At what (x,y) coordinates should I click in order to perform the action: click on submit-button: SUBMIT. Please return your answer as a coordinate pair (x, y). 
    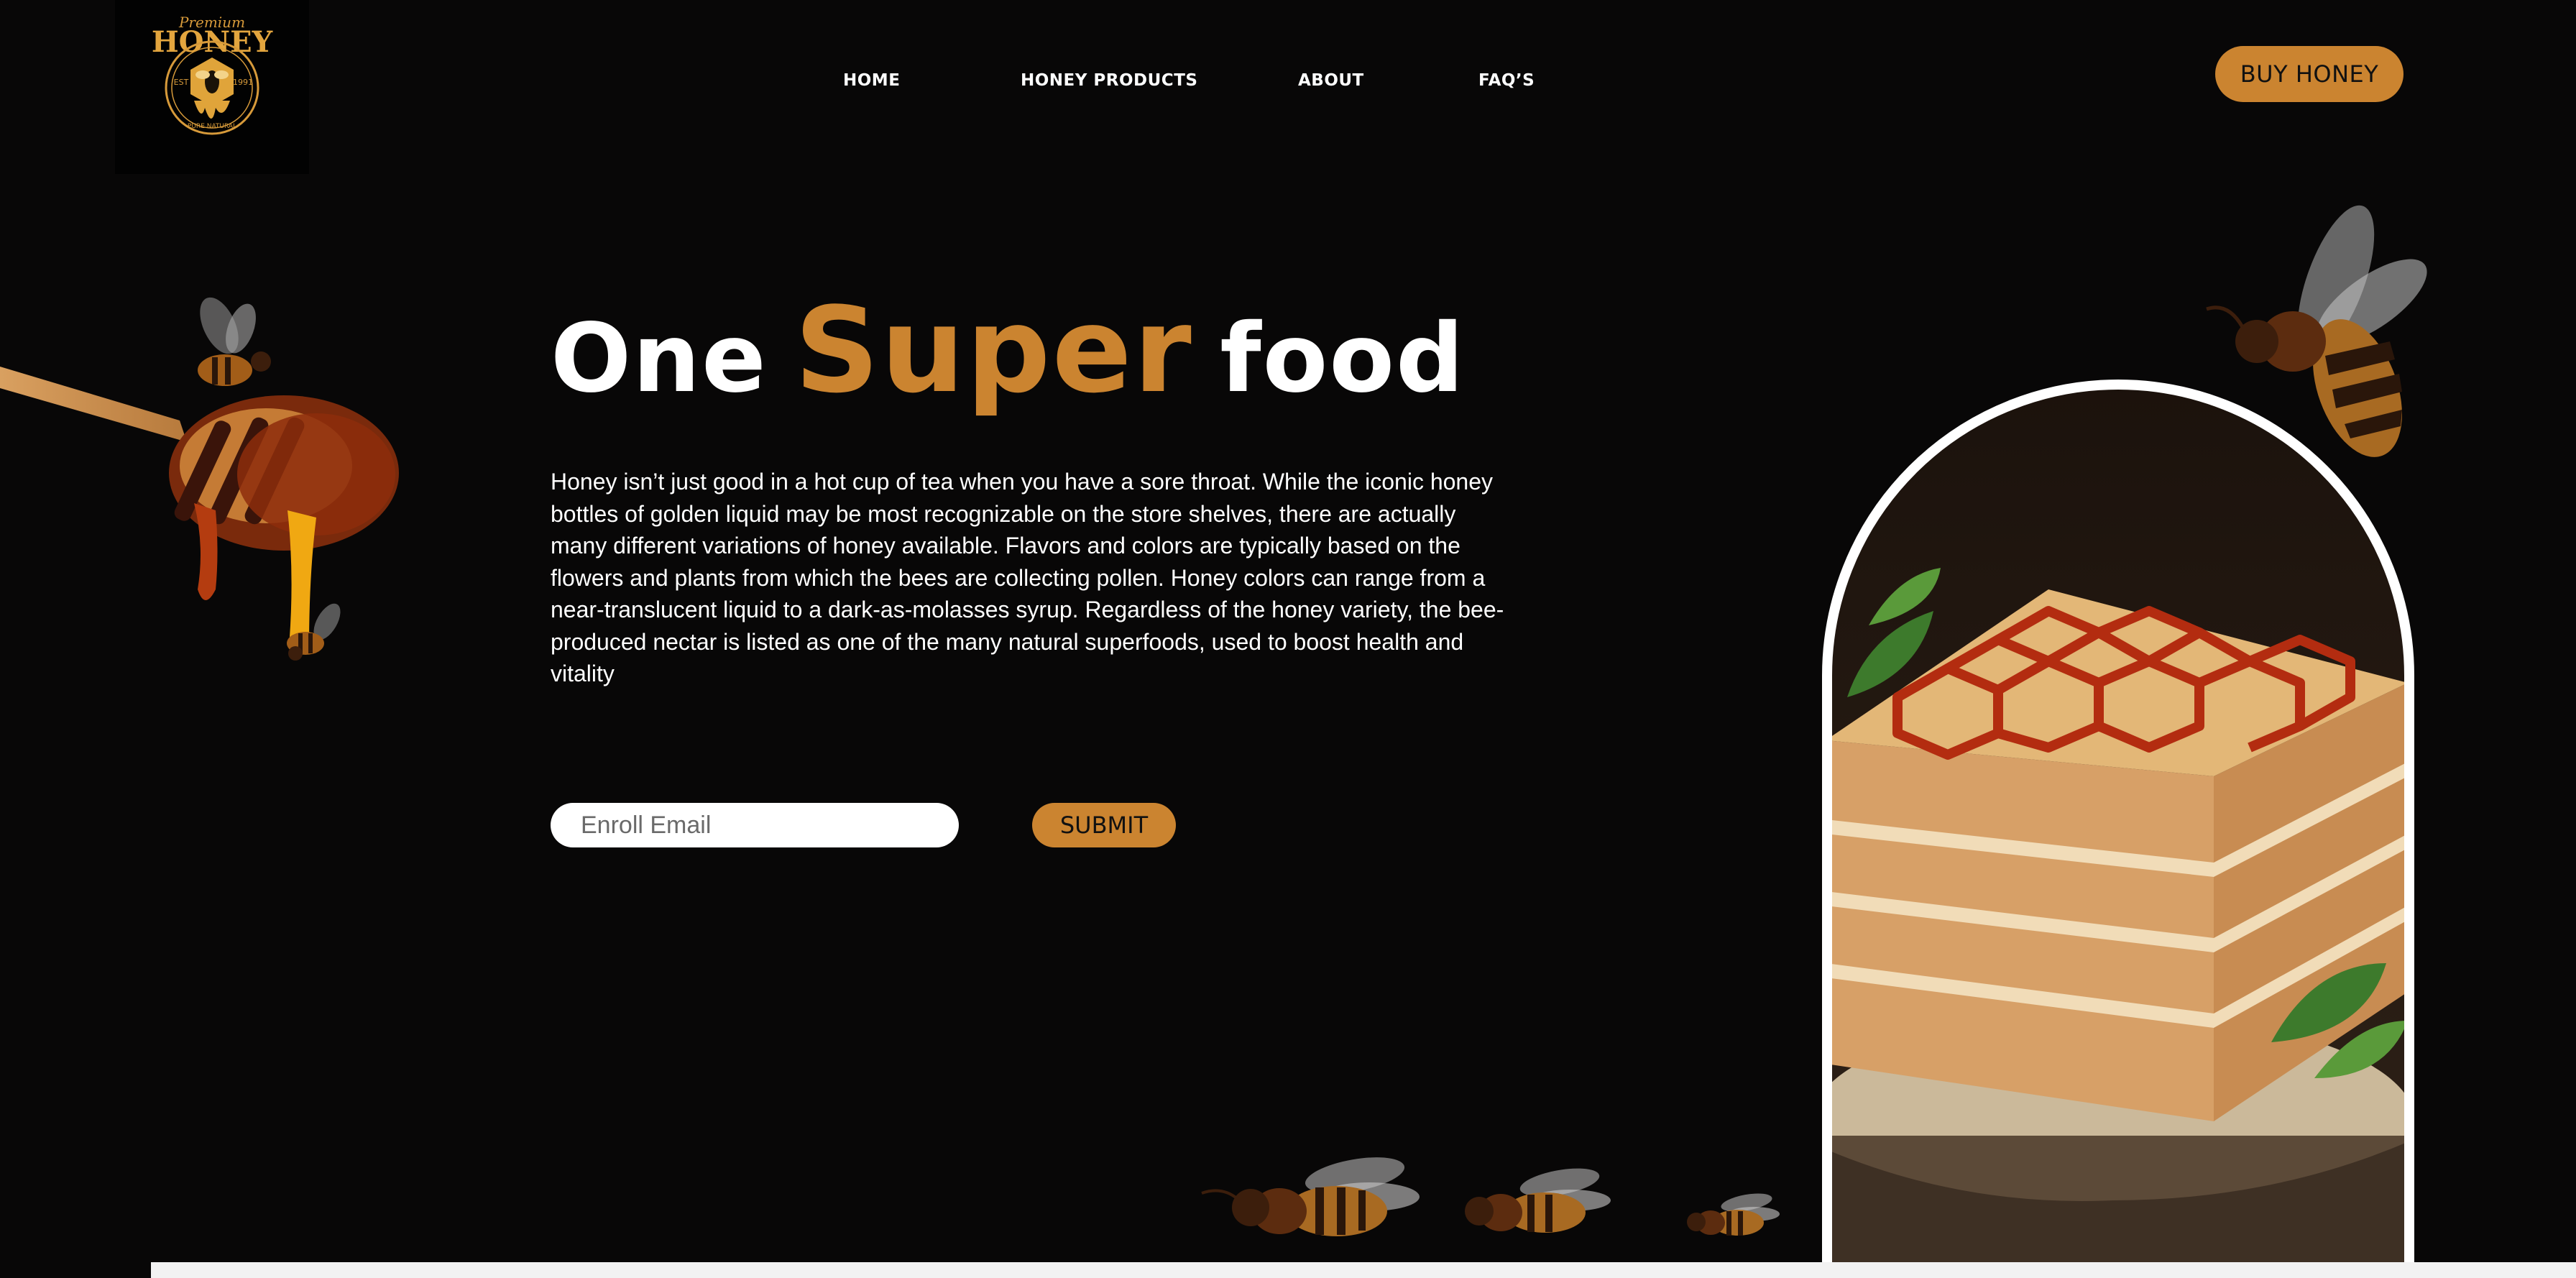
    Looking at the image, I should click on (1104, 825).